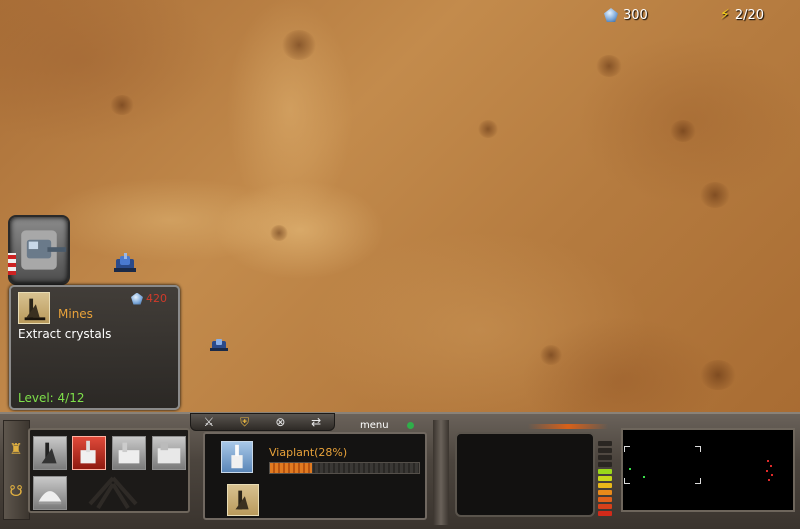 The width and height of the screenshot is (800, 529). I want to click on building-name: Mines, so click(75, 314).